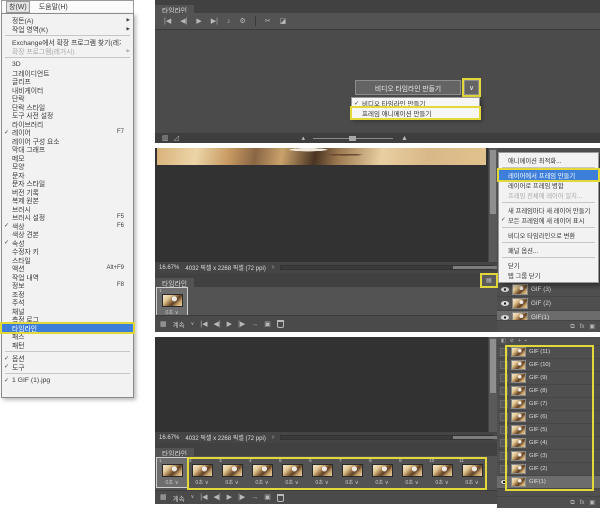  What do you see at coordinates (548, 430) in the screenshot?
I see `layer-row: GIF (5)` at bounding box center [548, 430].